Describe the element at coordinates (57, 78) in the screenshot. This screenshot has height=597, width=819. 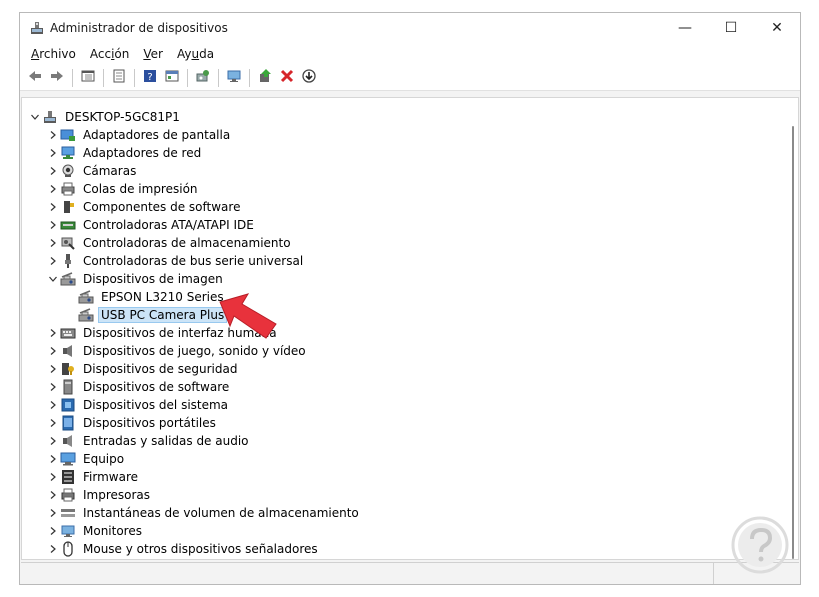
I see `toolbar-button-forward-arrow` at that location.